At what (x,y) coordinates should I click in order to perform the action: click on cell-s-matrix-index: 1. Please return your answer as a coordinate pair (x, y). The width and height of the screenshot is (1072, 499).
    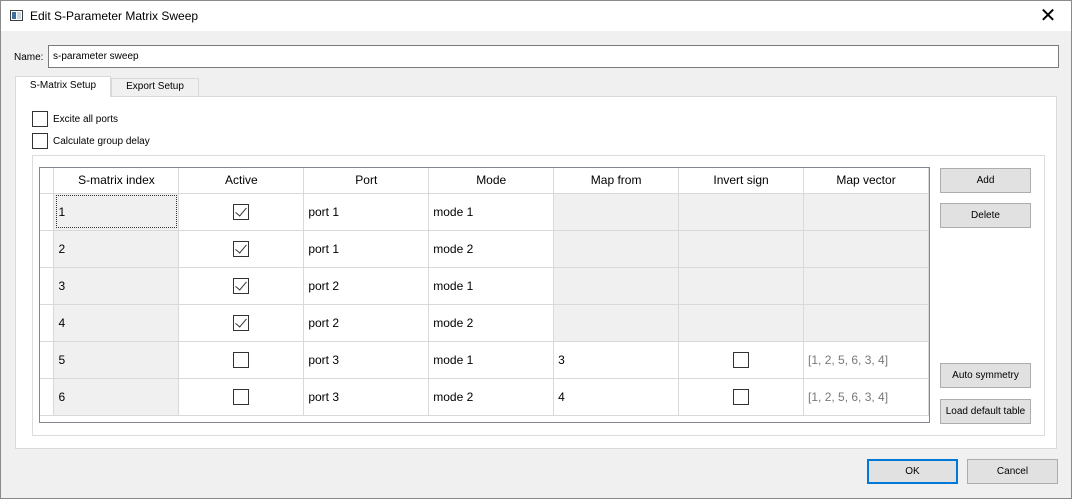
    Looking at the image, I should click on (116, 212).